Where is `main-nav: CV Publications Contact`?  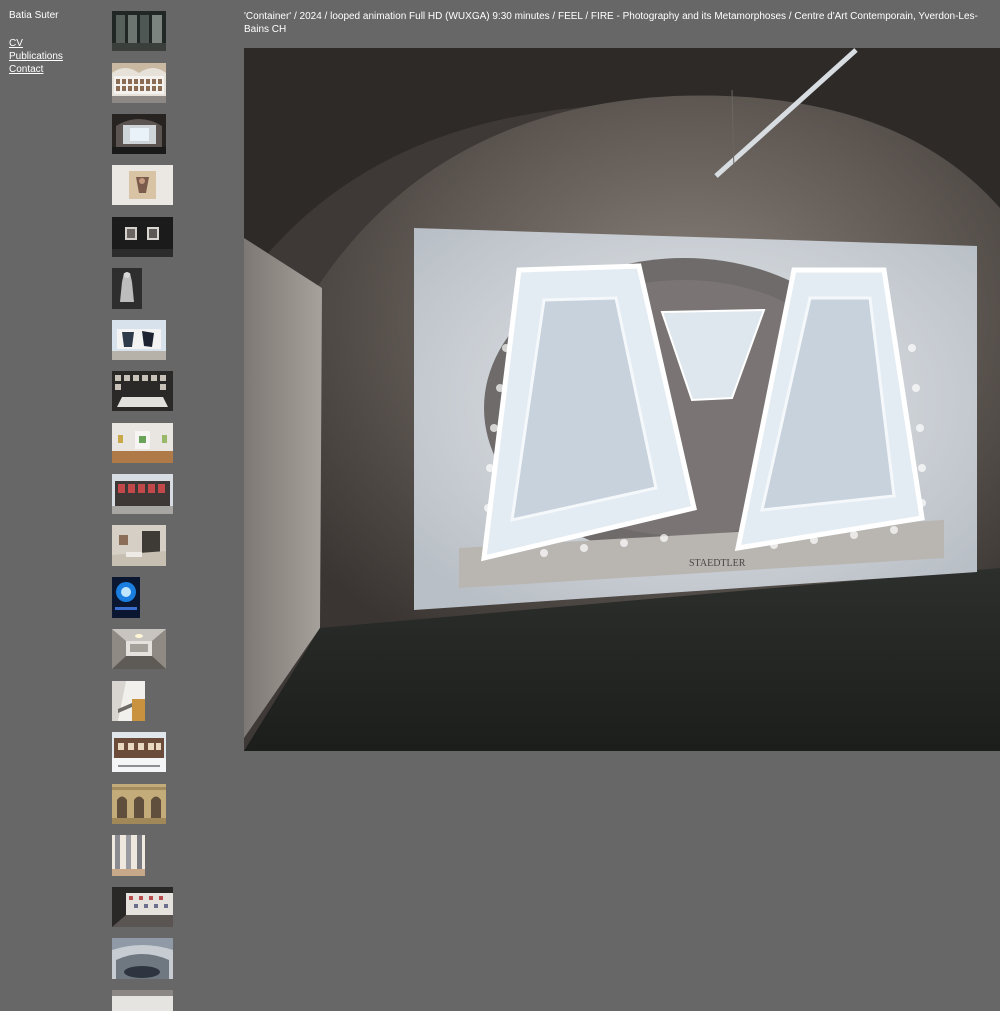
main-nav: CV Publications Contact is located at coordinates (36, 56).